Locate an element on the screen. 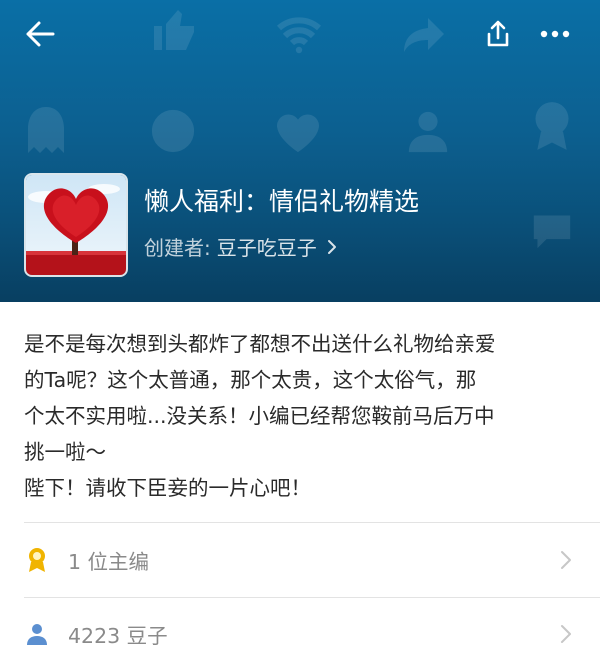  collection-title: 懒人福利：情侣礼物精选 is located at coordinates (282, 201).